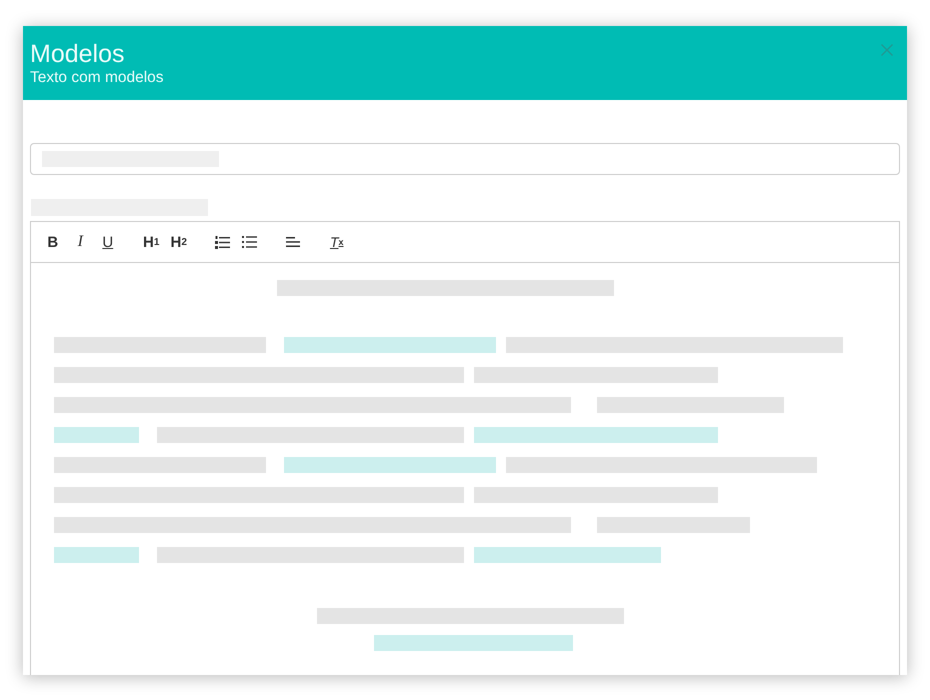 This screenshot has width=930, height=700. Describe the element at coordinates (52, 242) in the screenshot. I see `bold-button: B` at that location.